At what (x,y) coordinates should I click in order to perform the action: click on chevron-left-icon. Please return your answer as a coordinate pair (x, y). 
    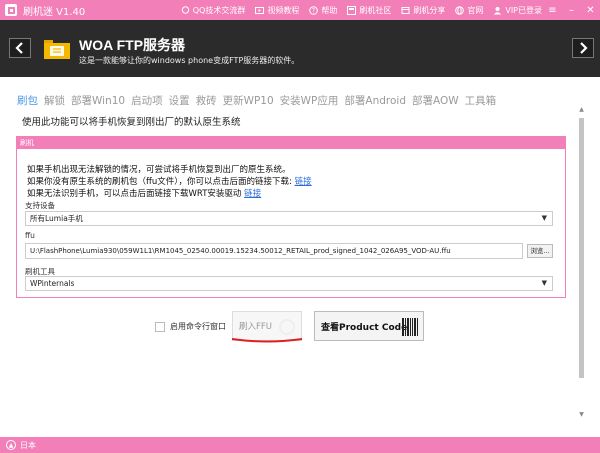
    Looking at the image, I should click on (19, 48).